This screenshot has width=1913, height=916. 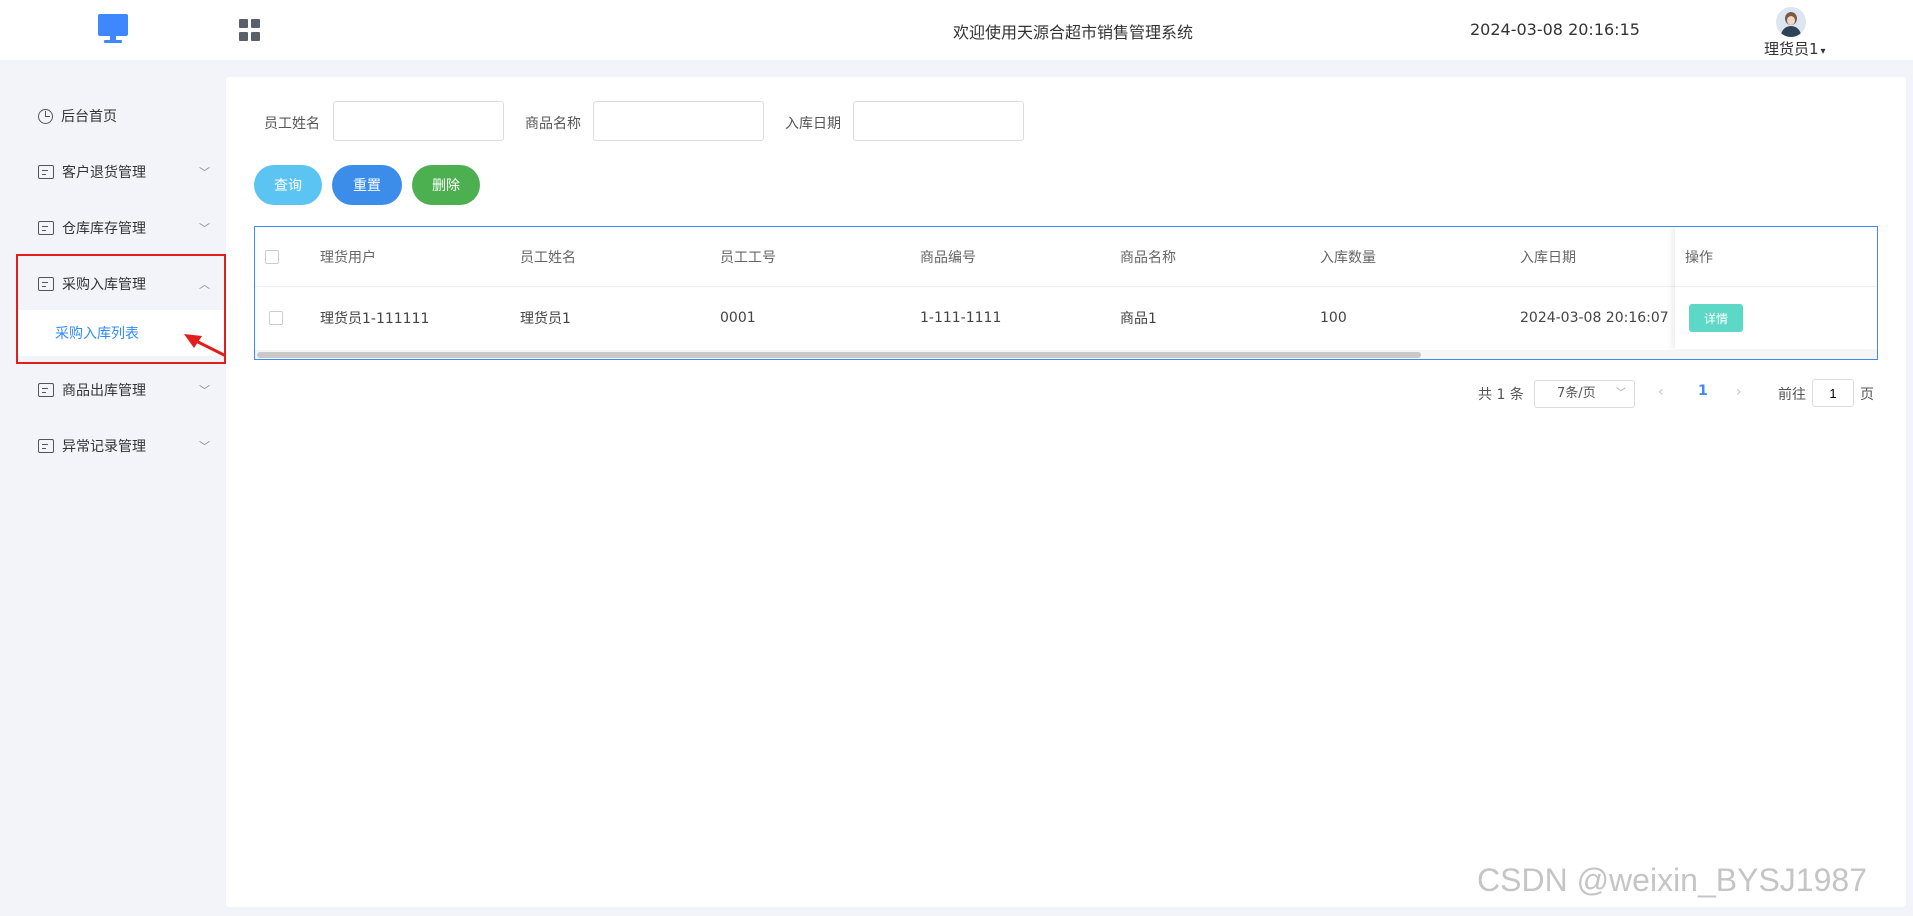 What do you see at coordinates (1776, 288) in the screenshot?
I see `fixed-action-column: 操作 详情` at bounding box center [1776, 288].